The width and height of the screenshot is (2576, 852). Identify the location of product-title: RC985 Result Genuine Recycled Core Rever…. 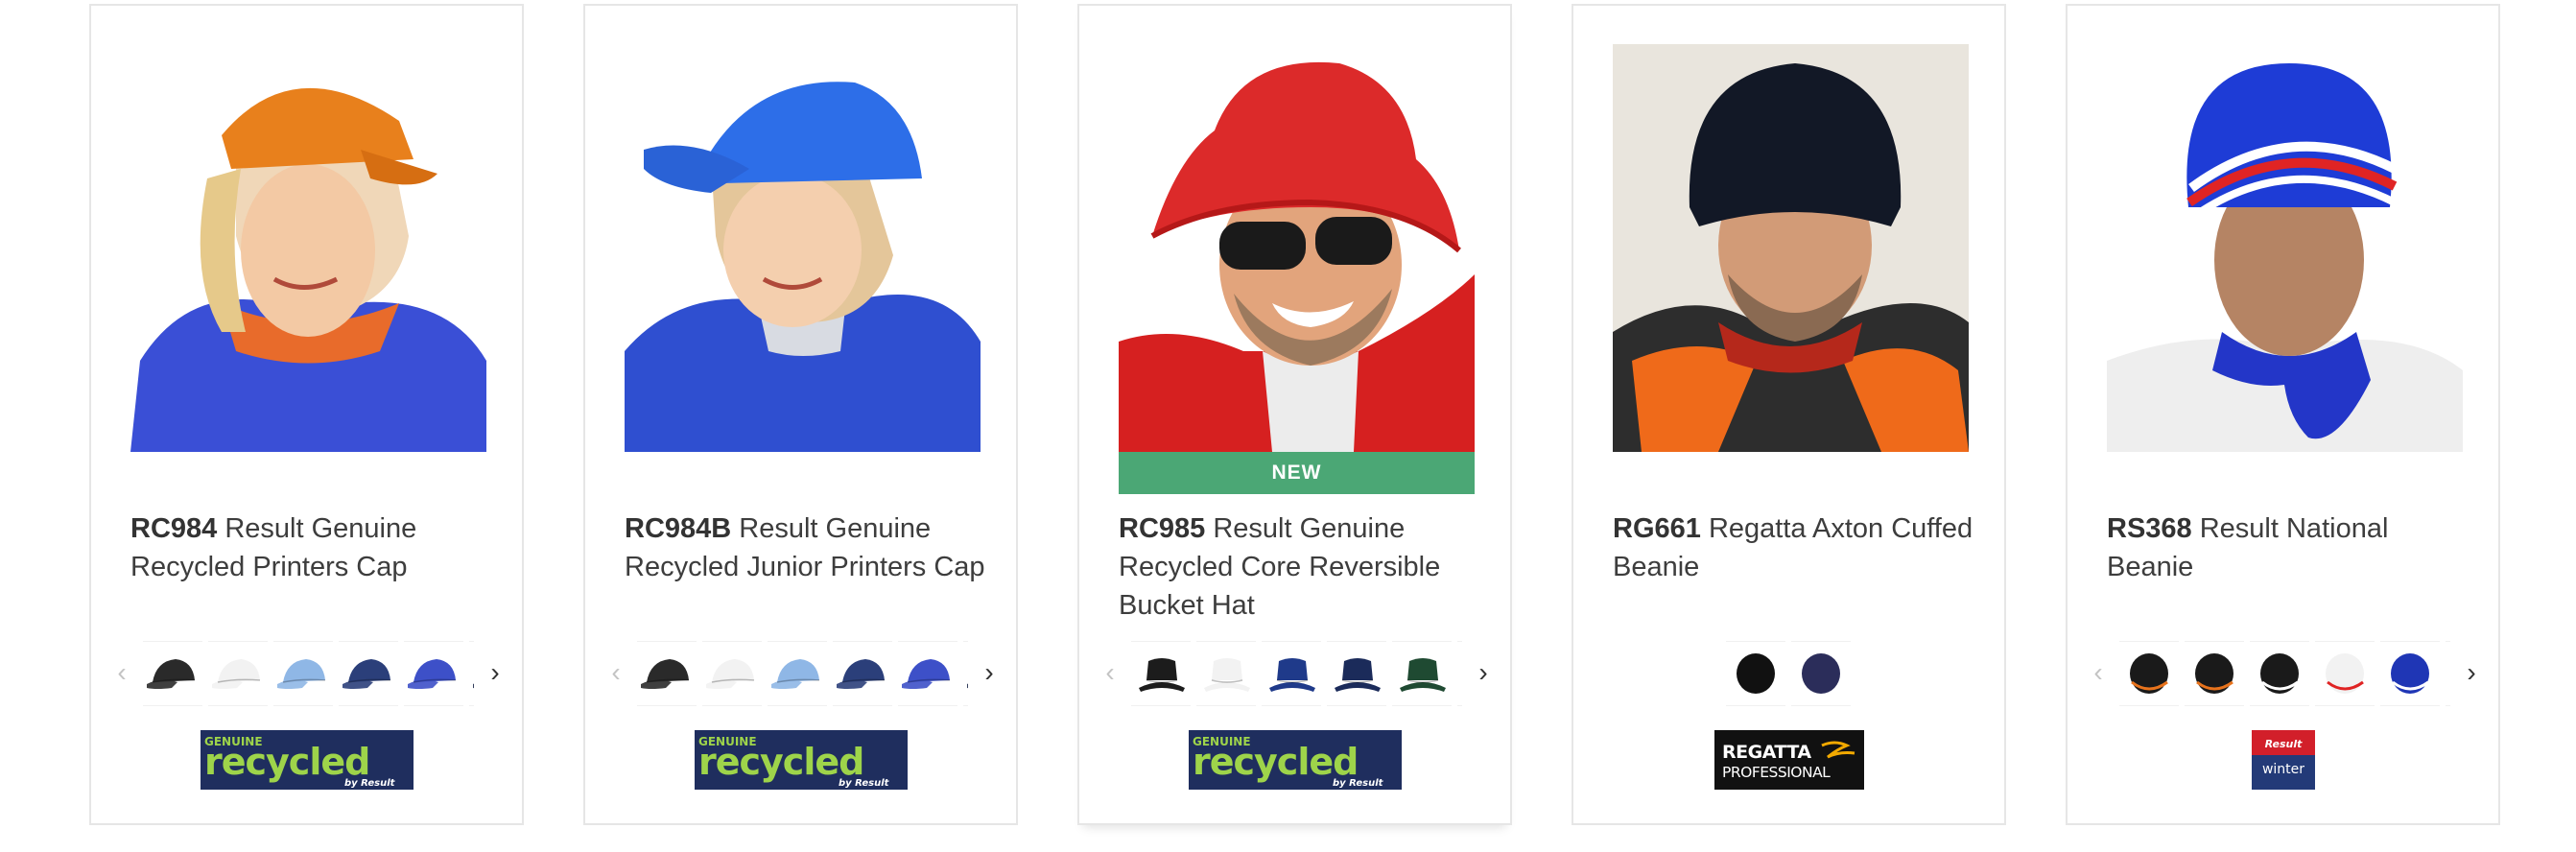
(1301, 567).